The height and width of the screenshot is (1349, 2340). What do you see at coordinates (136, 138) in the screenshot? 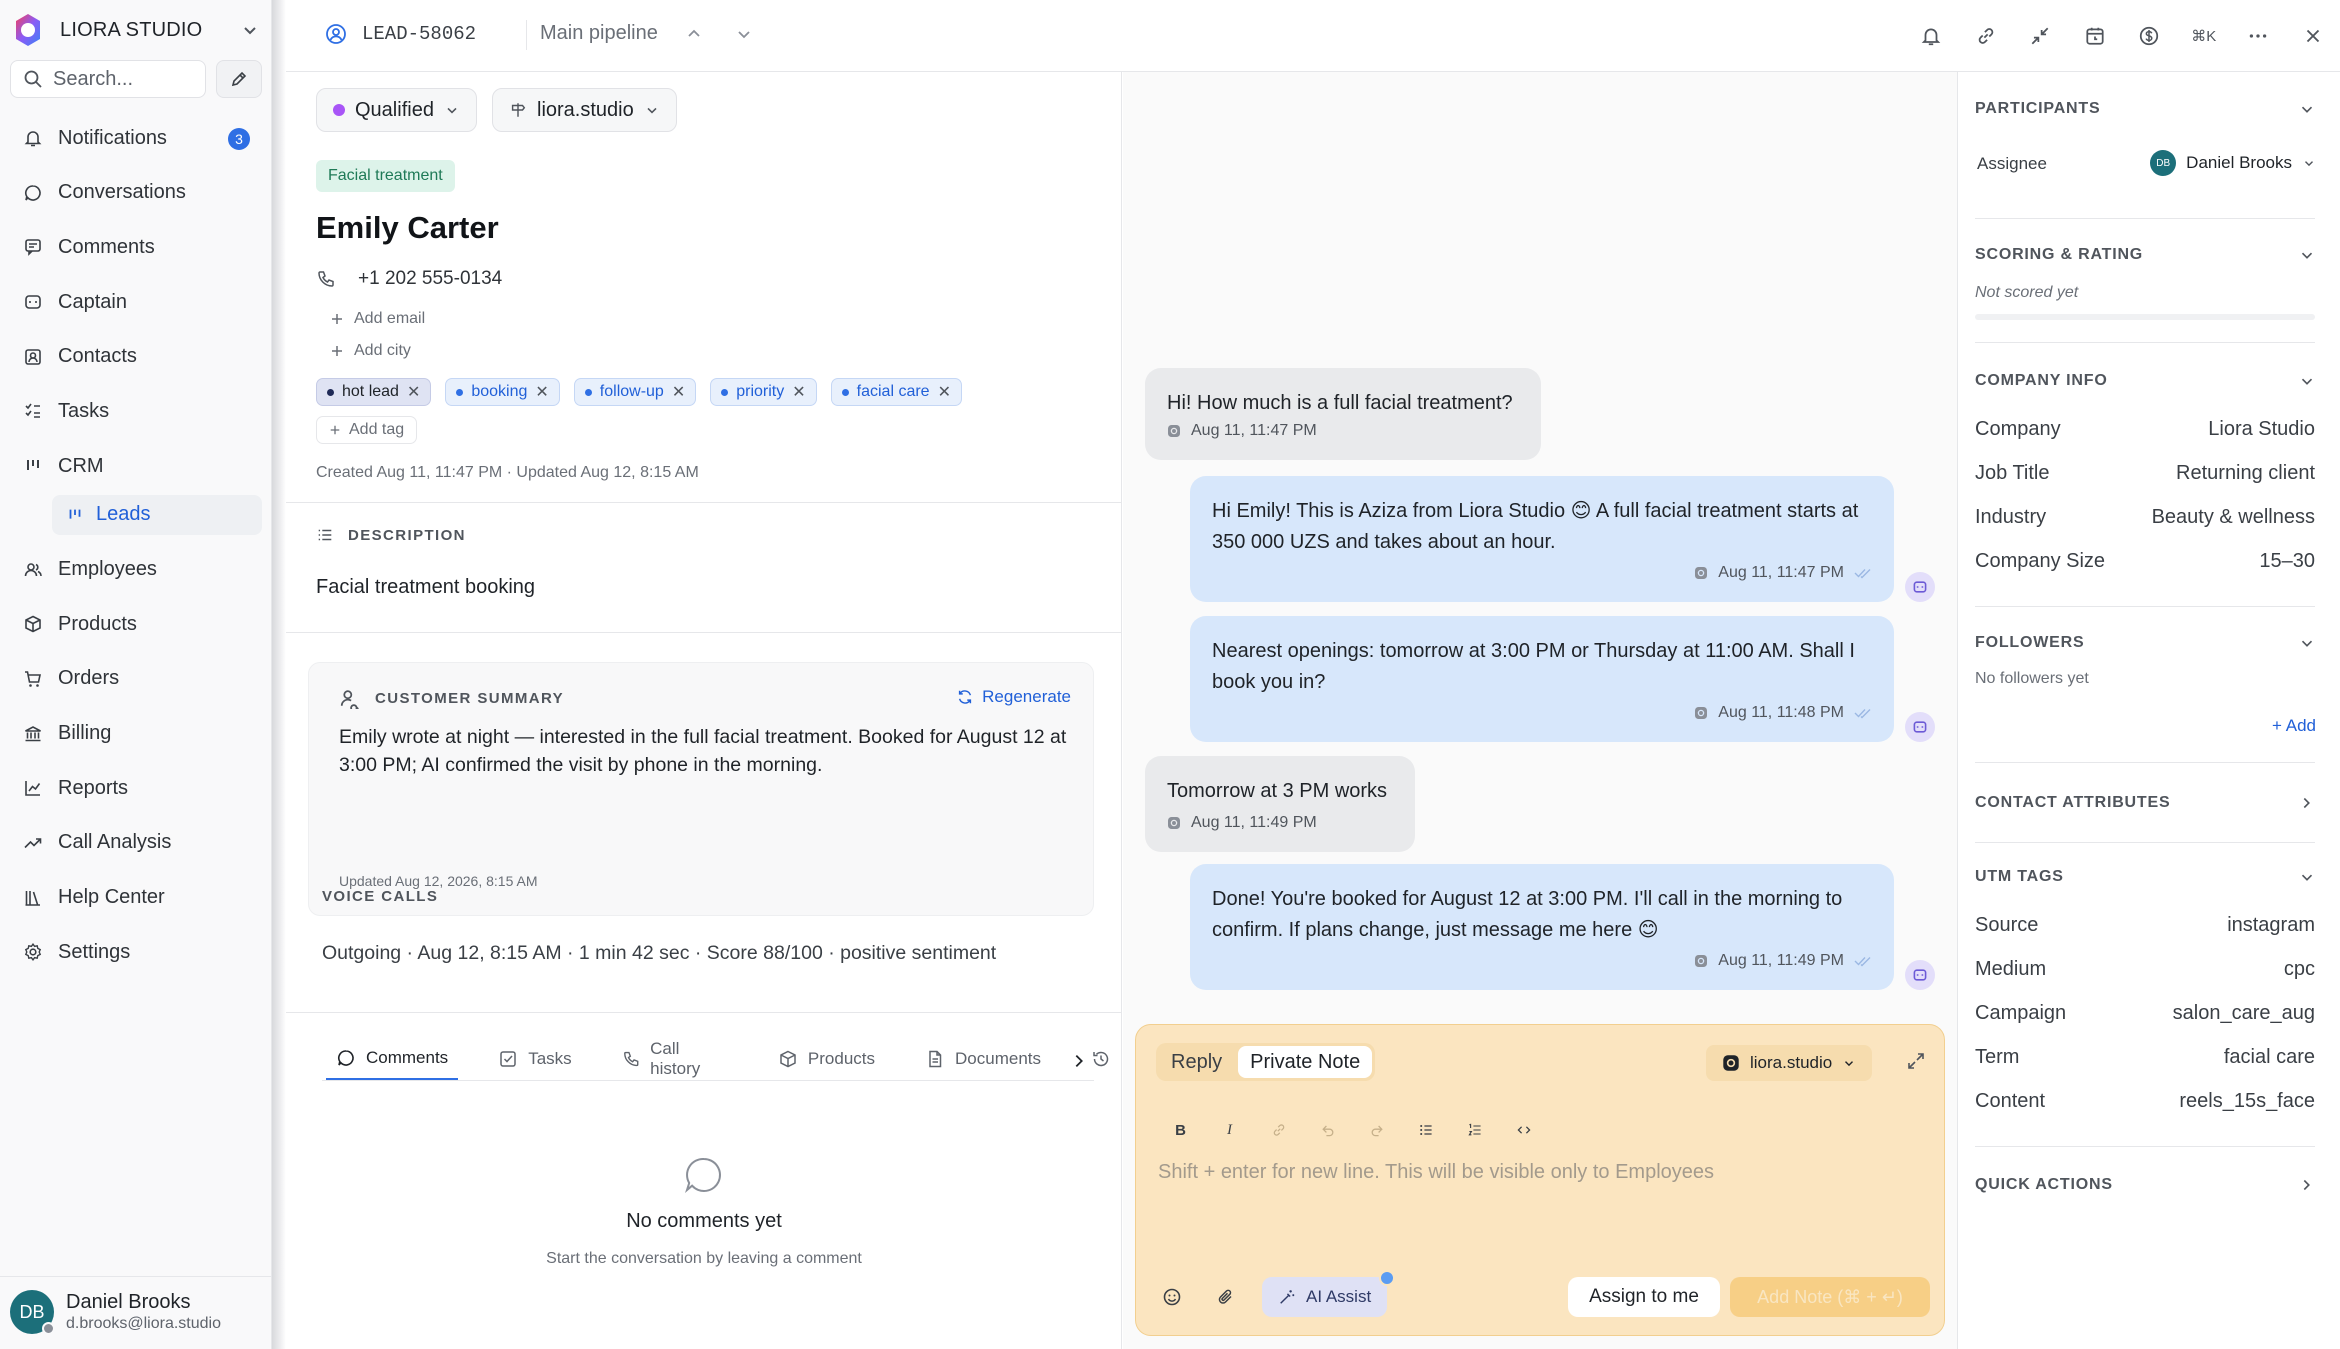
I see `sidebar-item-notifications: Notifications 3` at bounding box center [136, 138].